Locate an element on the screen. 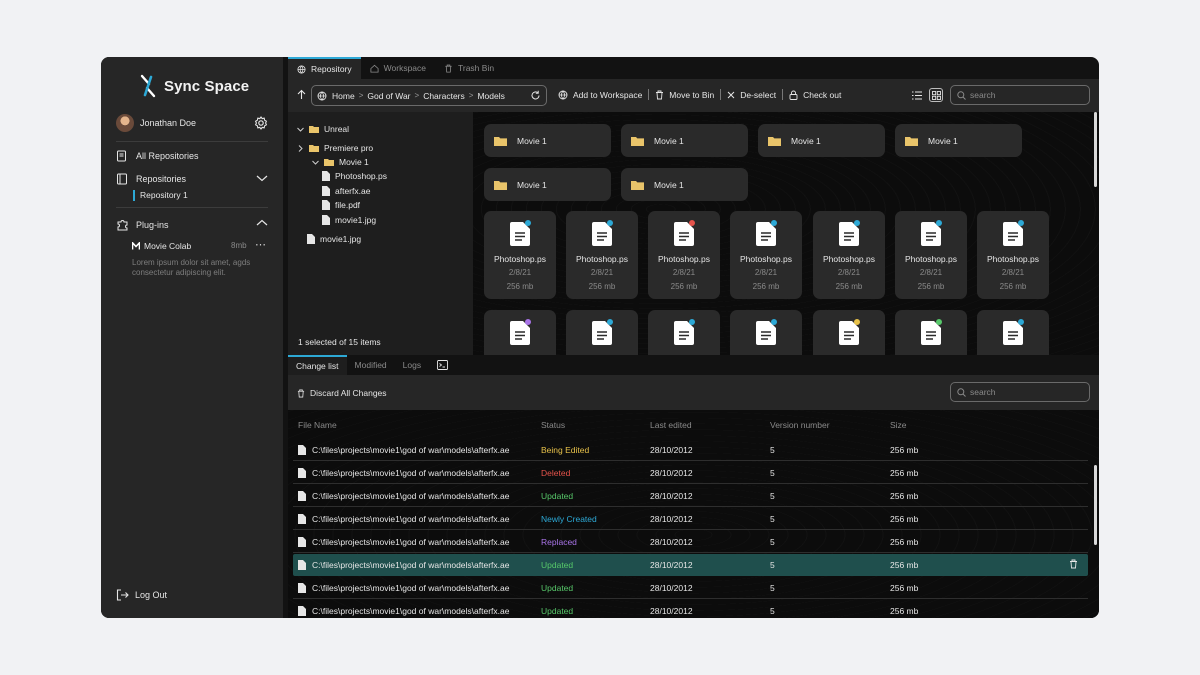 The width and height of the screenshot is (1200, 675). nav-all-repositories: All Repositories is located at coordinates (192, 156).